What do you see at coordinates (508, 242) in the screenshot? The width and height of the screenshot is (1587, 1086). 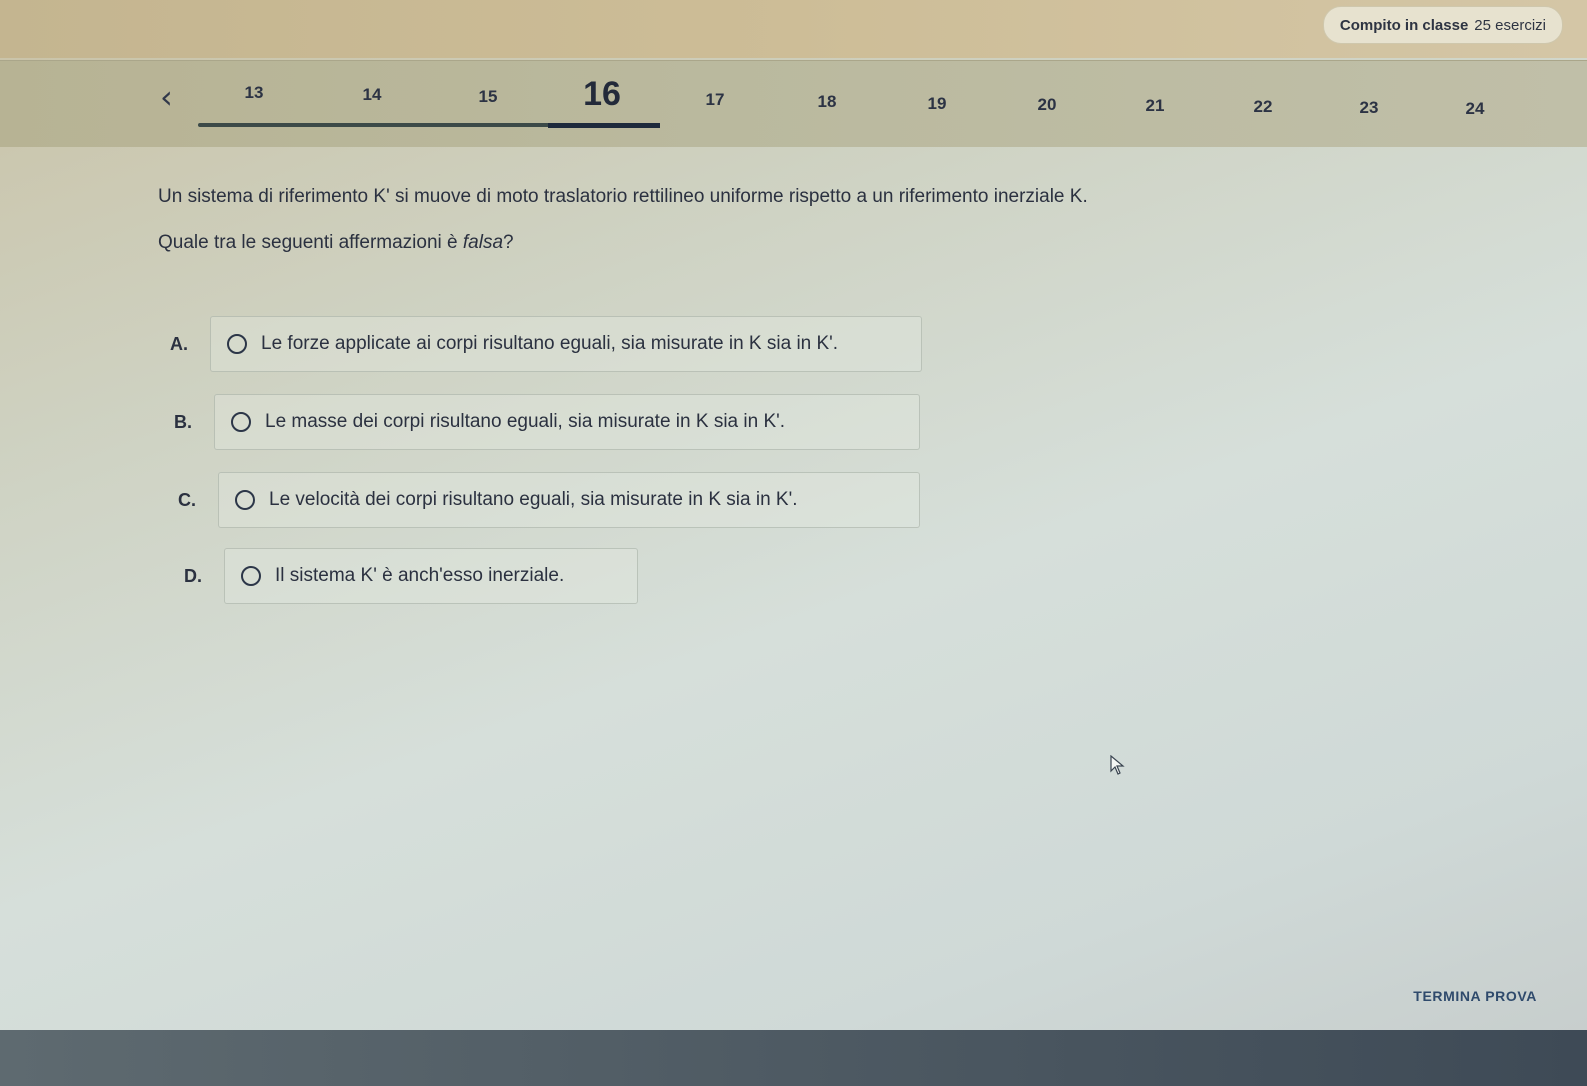 I see `question-prompt-end: ?` at bounding box center [508, 242].